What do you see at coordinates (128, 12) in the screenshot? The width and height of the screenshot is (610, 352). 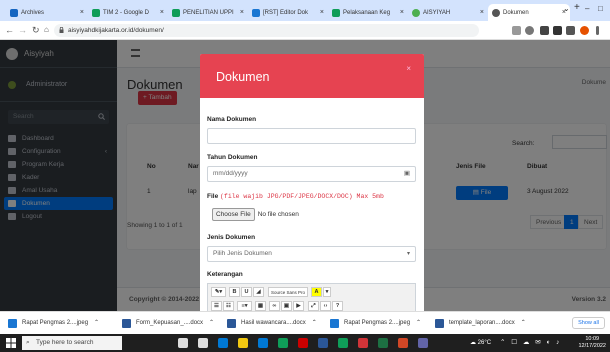 I see `browser-tab: TIM 2 - Google D ×` at bounding box center [128, 12].